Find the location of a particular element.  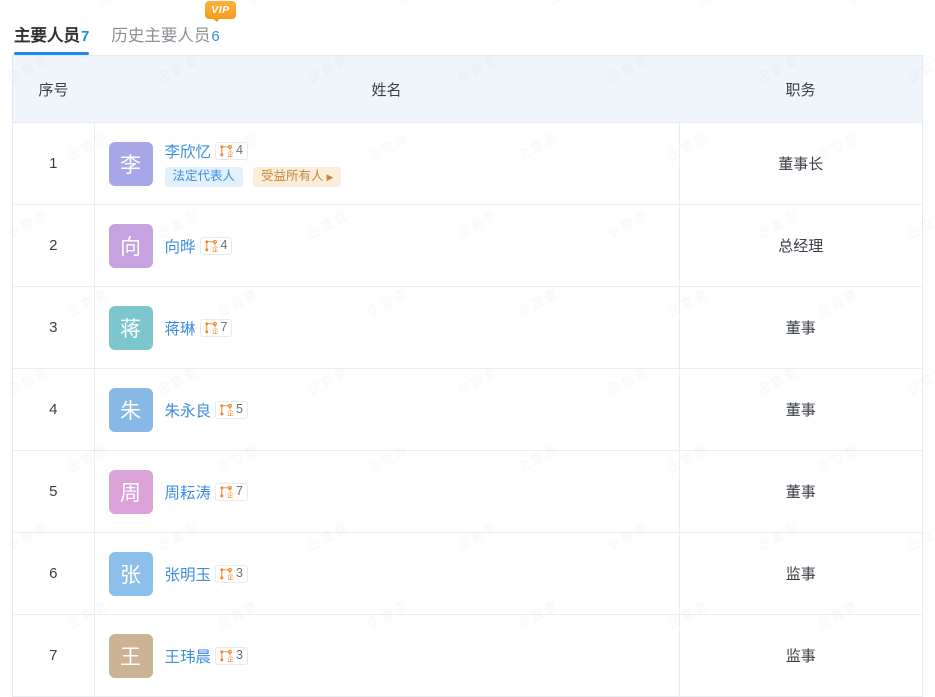

cell-title: 总经理 is located at coordinates (800, 245).